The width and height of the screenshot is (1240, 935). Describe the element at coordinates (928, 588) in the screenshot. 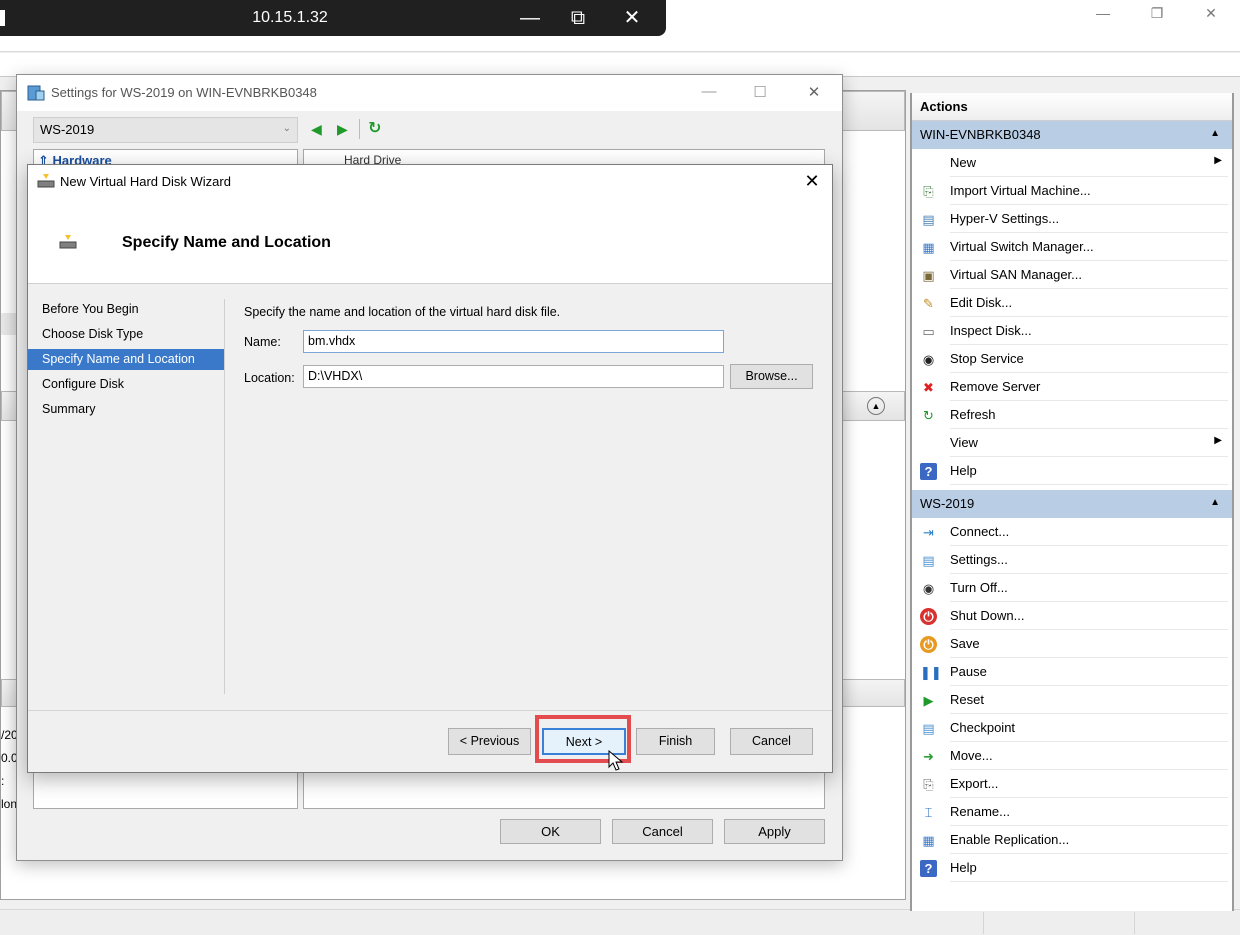

I see `turn-off-icon: ◉` at that location.